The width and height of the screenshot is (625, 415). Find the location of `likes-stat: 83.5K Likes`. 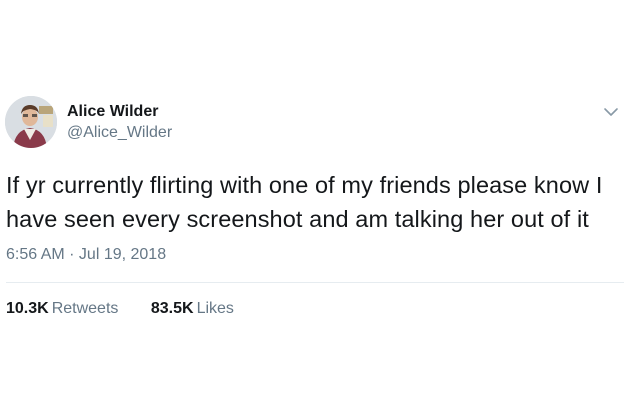

likes-stat: 83.5K Likes is located at coordinates (192, 309).